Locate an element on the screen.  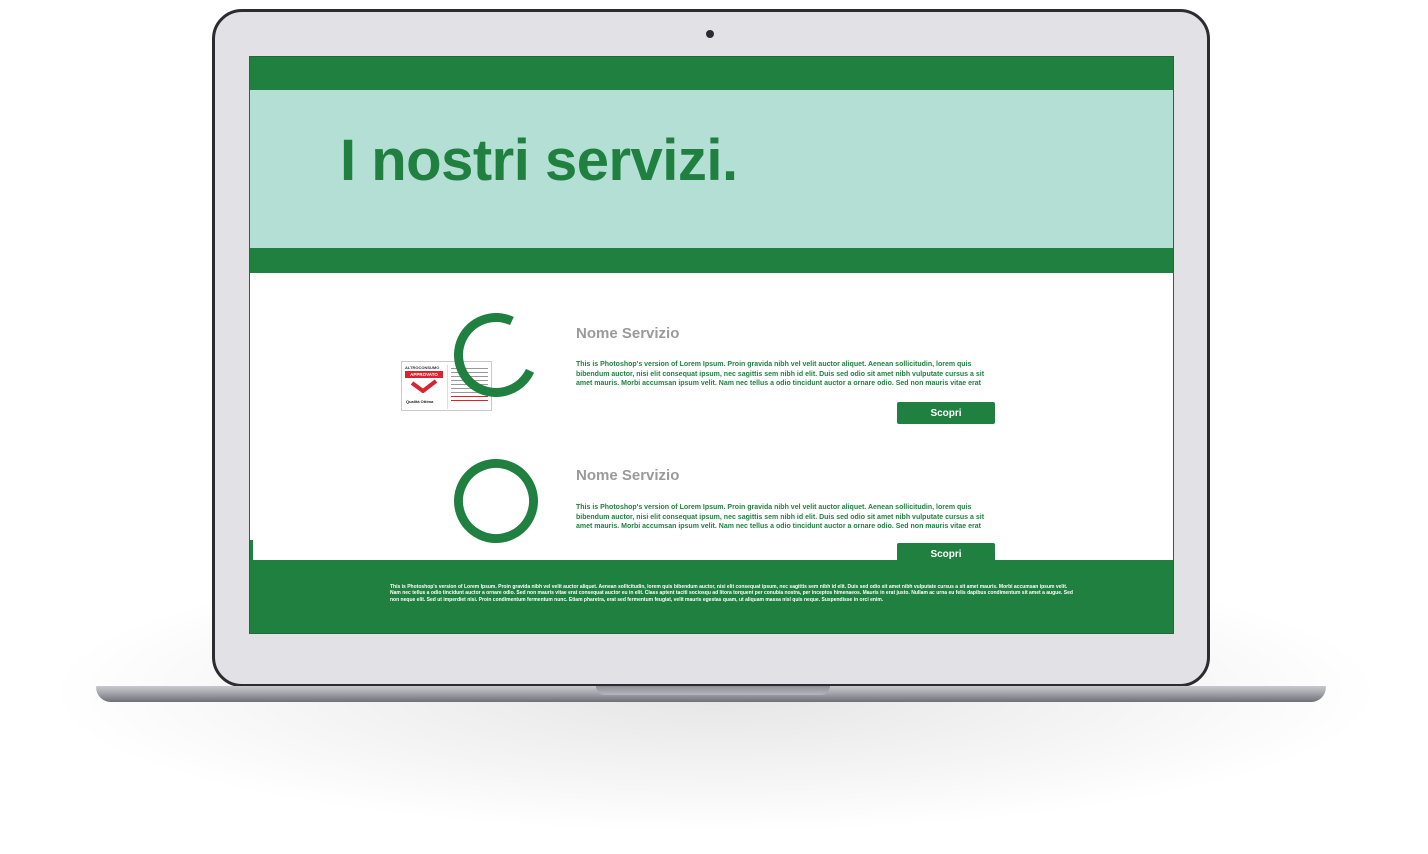
laptop-hinge-notch is located at coordinates (713, 690).